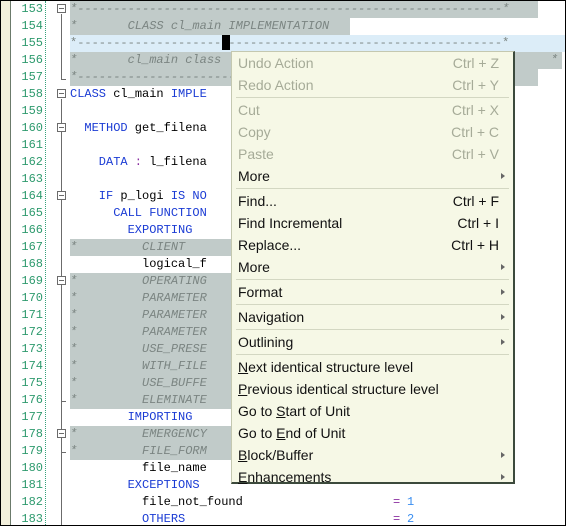  I want to click on code-line-comment: * USE_BUFFE, so click(151, 383).